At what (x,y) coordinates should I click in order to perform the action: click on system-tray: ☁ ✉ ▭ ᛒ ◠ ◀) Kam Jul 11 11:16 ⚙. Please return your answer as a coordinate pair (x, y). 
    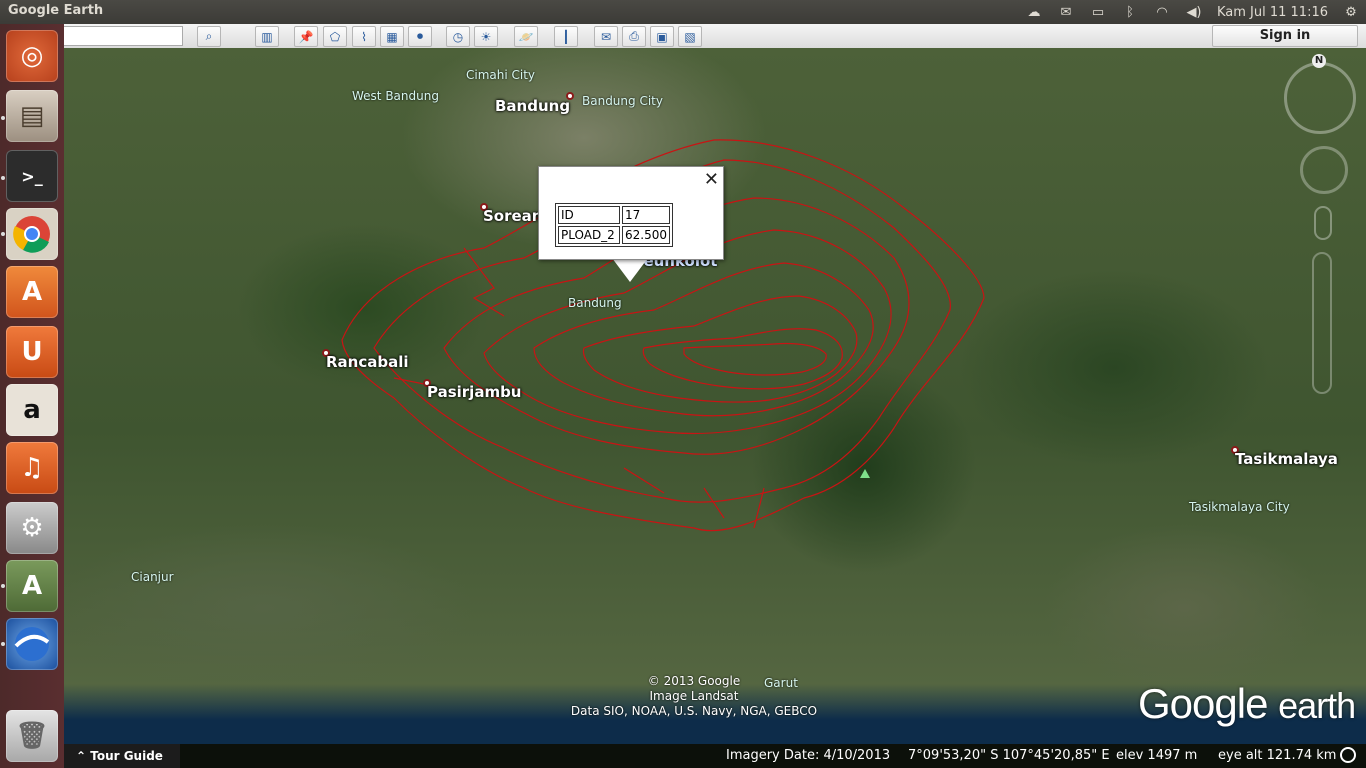
    Looking at the image, I should click on (1192, 12).